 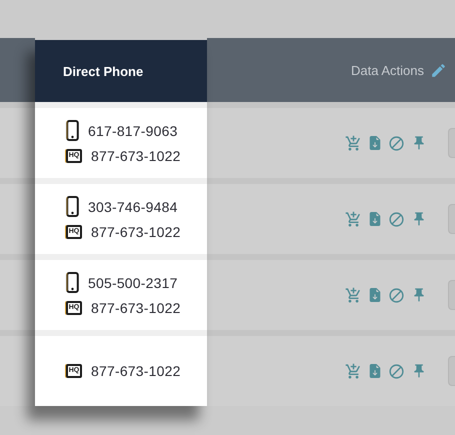 What do you see at coordinates (438, 70) in the screenshot?
I see `pencil-icon` at bounding box center [438, 70].